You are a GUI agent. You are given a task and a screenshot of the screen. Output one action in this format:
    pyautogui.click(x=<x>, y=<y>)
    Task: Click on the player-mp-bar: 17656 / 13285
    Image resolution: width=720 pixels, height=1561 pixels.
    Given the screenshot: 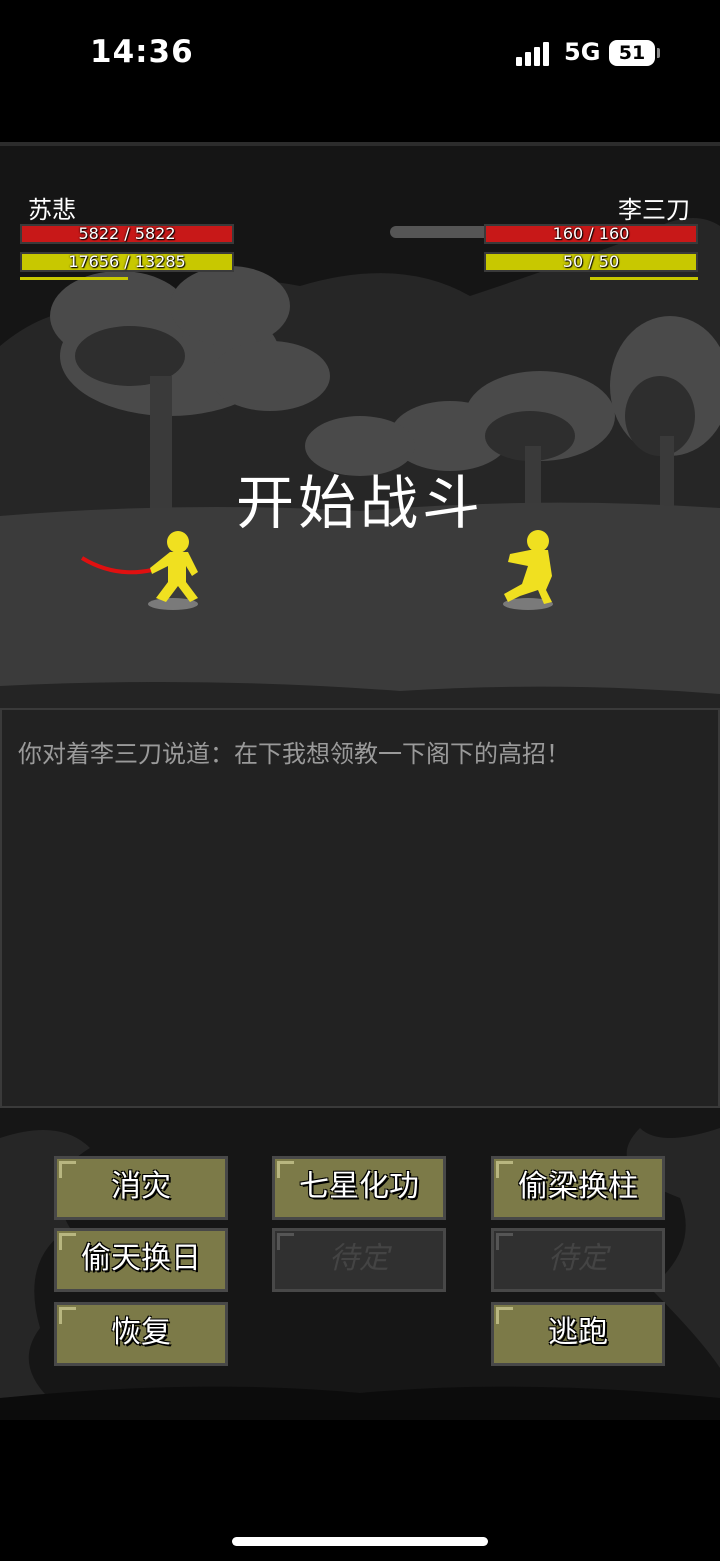 What is the action you would take?
    pyautogui.click(x=127, y=262)
    